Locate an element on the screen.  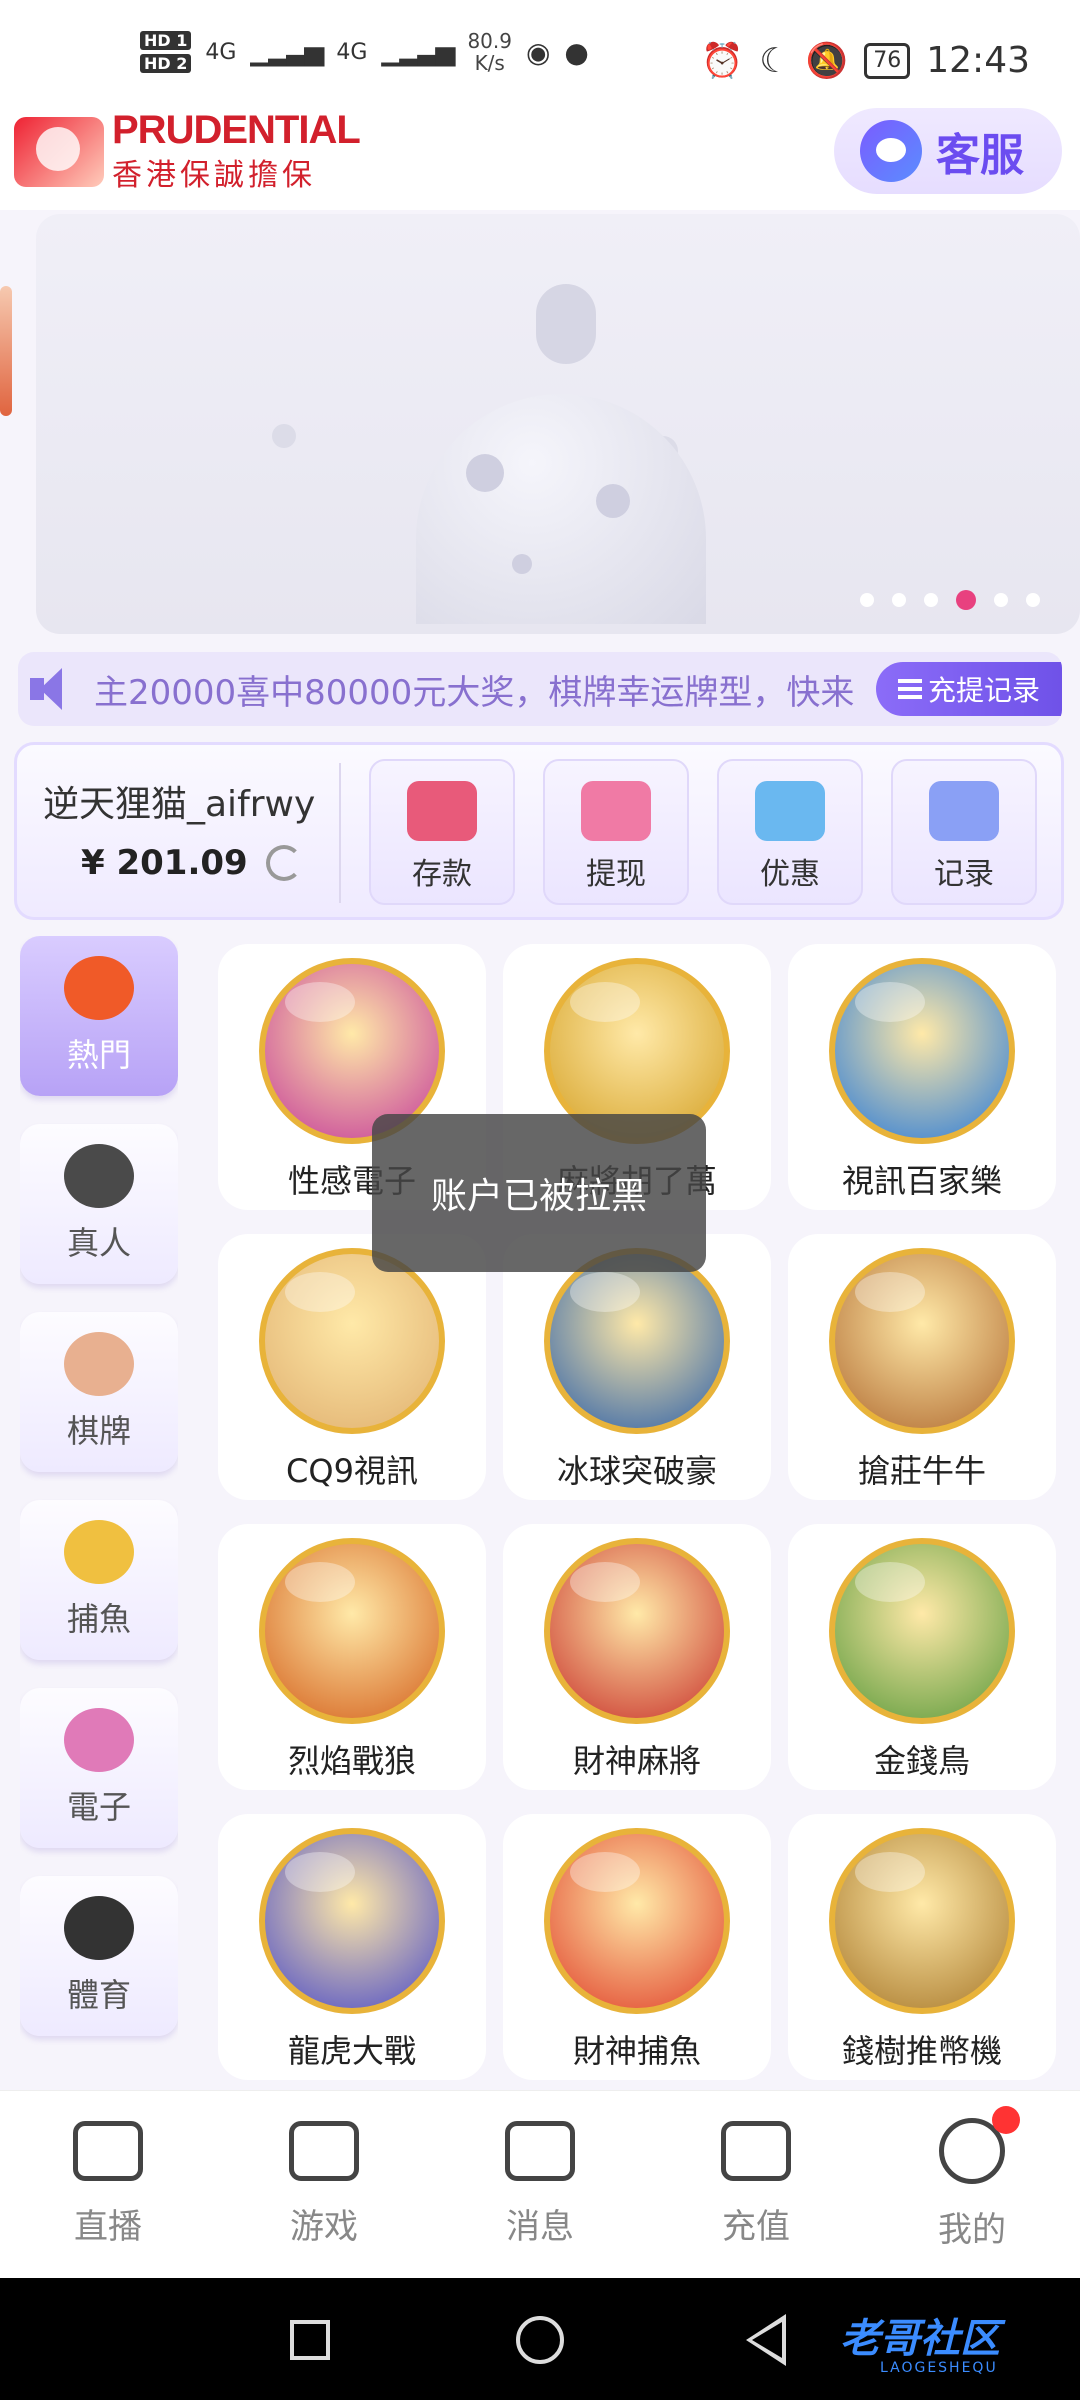
category-tab: 電子 is located at coordinates (99, 1768).